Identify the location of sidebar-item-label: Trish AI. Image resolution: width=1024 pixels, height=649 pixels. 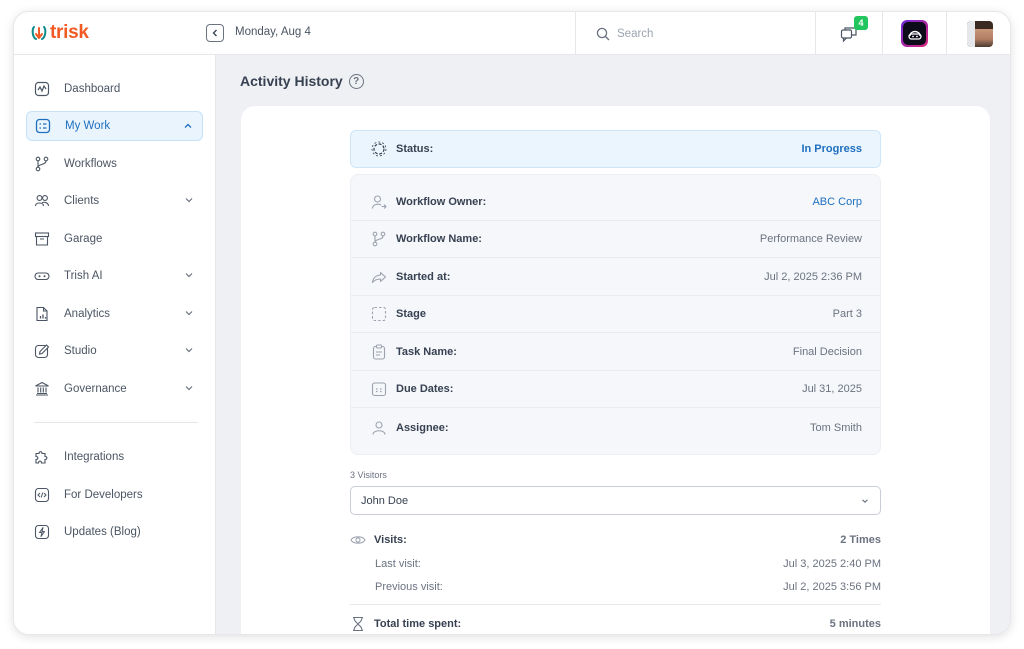
(83, 276).